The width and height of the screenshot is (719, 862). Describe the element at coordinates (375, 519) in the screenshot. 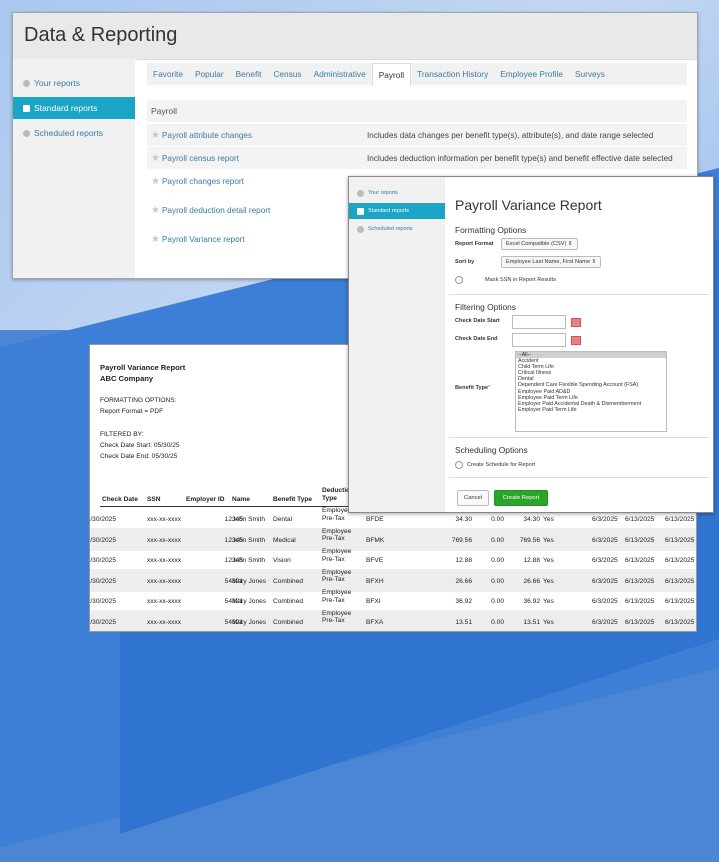

I see `table-cell: BFDE` at that location.